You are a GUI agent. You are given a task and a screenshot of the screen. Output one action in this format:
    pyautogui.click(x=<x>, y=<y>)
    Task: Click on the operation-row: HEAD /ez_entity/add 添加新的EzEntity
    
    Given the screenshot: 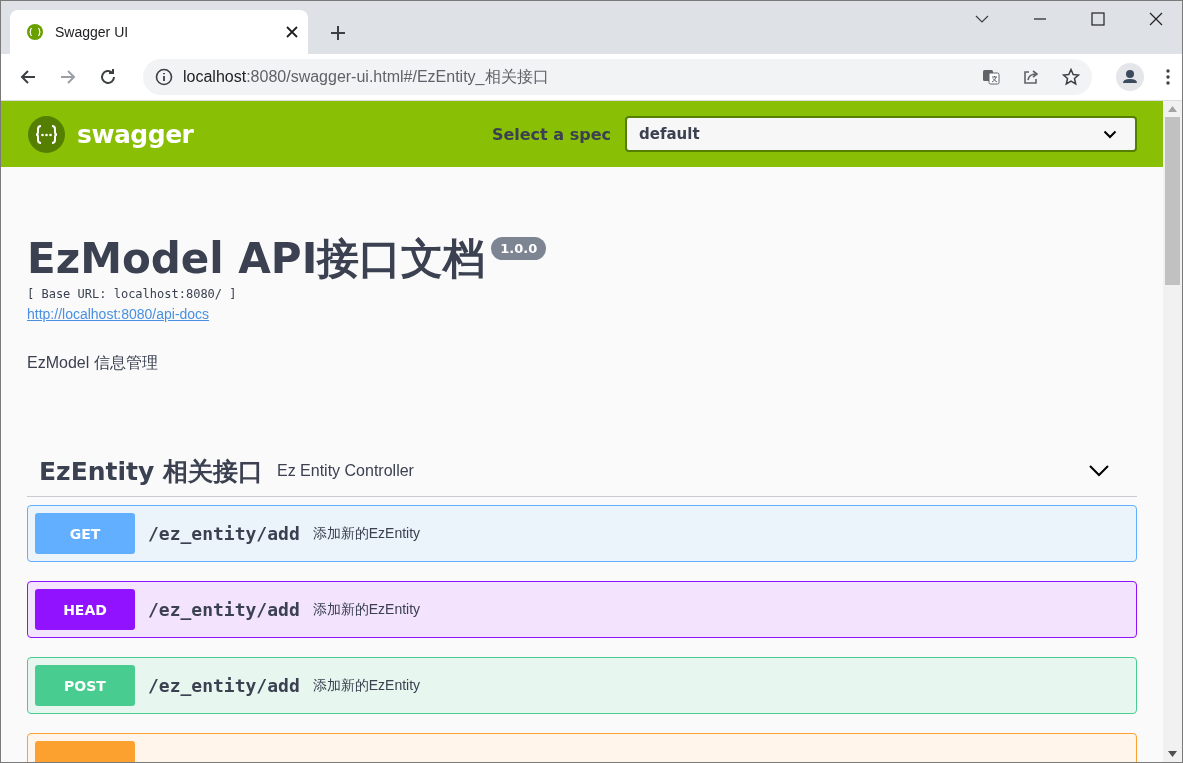 What is the action you would take?
    pyautogui.click(x=582, y=609)
    